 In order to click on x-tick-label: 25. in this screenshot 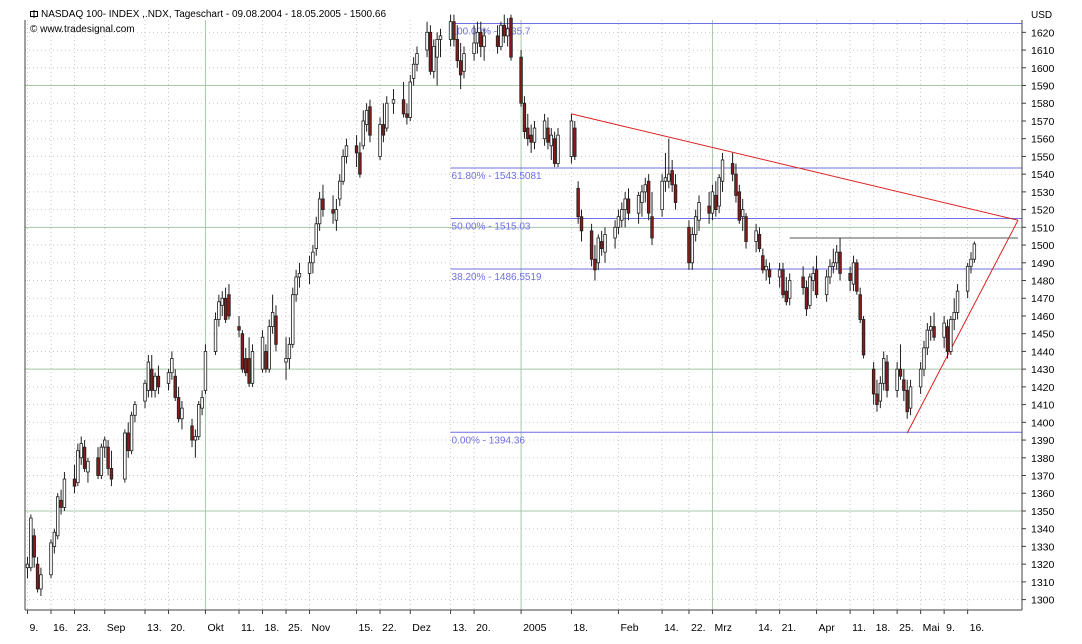, I will do `click(295, 628)`.